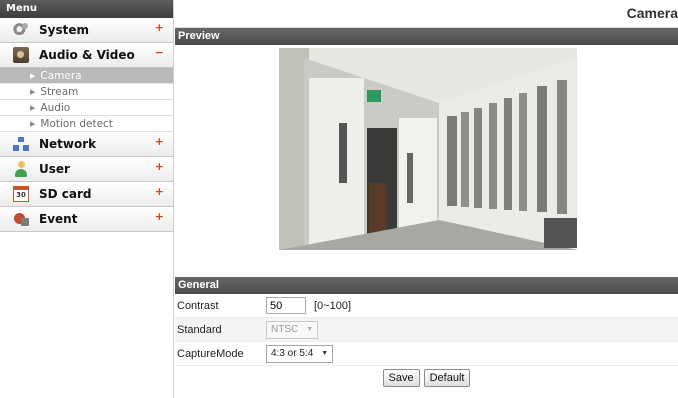 The height and width of the screenshot is (398, 678). What do you see at coordinates (199, 329) in the screenshot?
I see `standard-label: Standard` at bounding box center [199, 329].